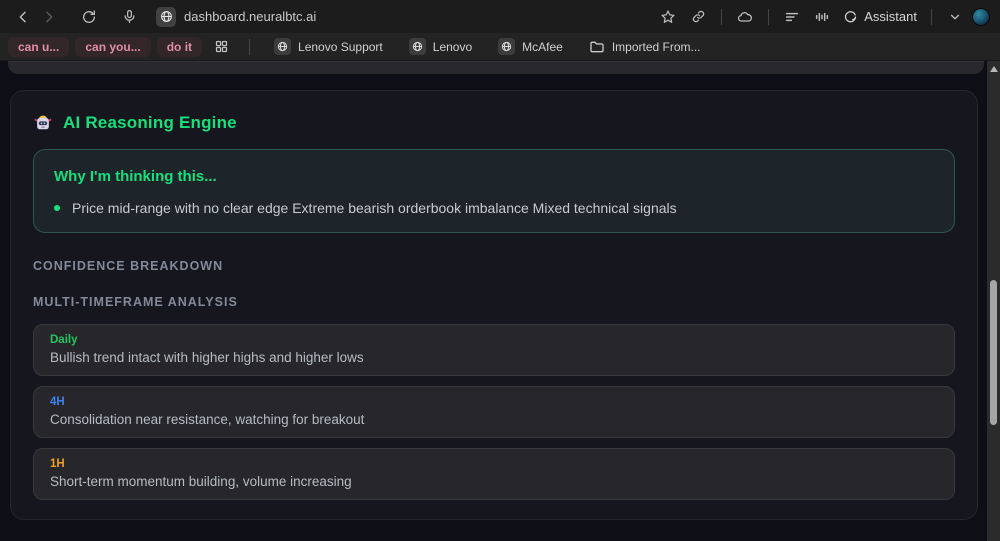 The height and width of the screenshot is (541, 1000). What do you see at coordinates (64, 340) in the screenshot?
I see `timeframe-label: Daily` at bounding box center [64, 340].